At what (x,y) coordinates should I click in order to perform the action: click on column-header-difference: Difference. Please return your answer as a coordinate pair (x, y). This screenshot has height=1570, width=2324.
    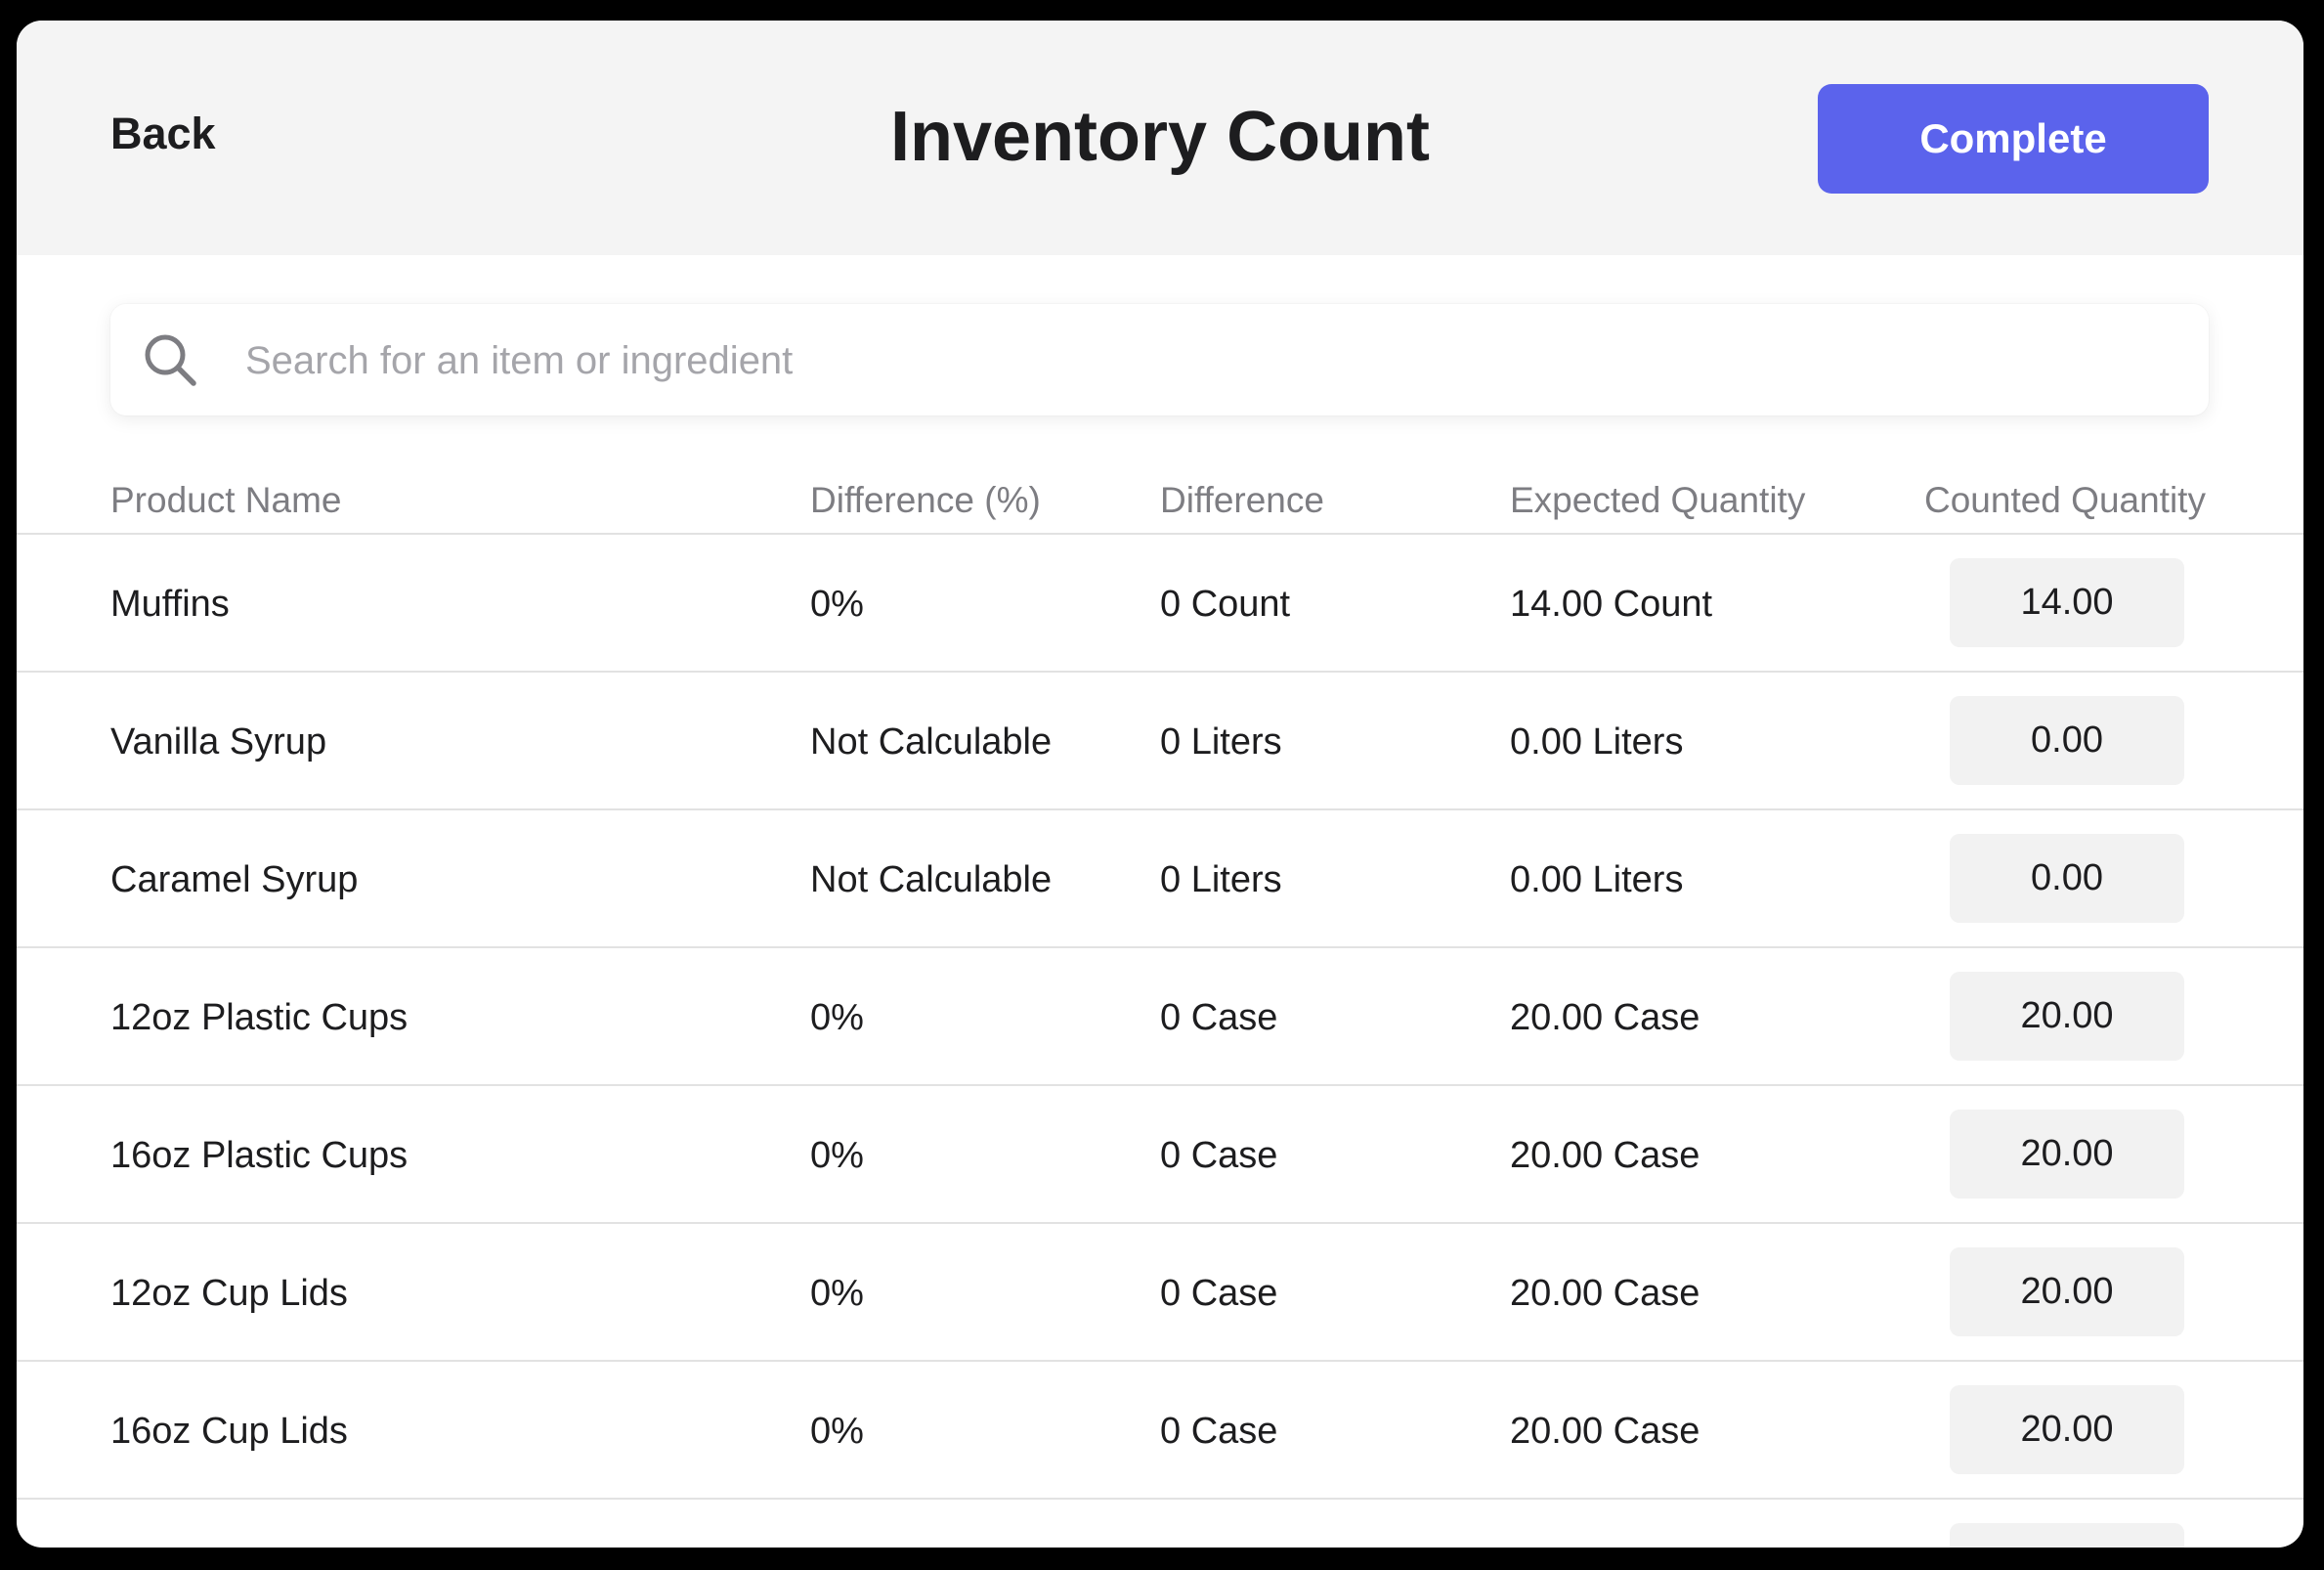
    Looking at the image, I should click on (1242, 500).